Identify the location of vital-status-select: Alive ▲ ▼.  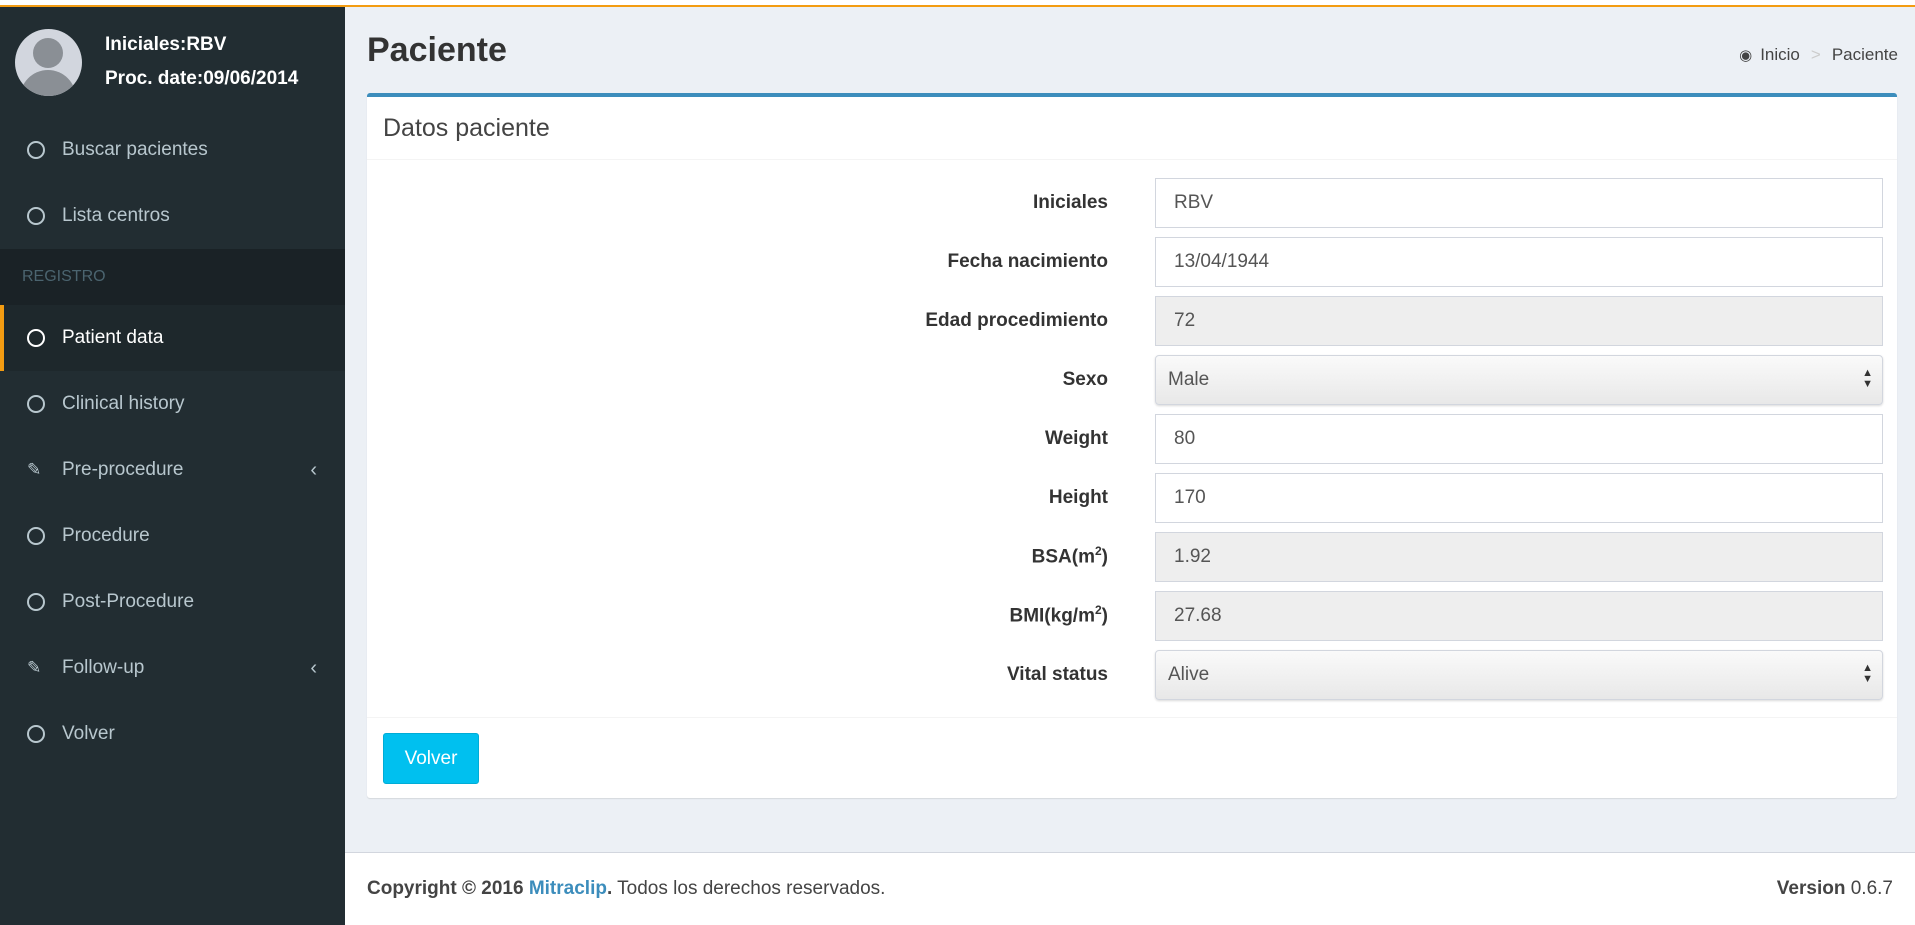
(1519, 674).